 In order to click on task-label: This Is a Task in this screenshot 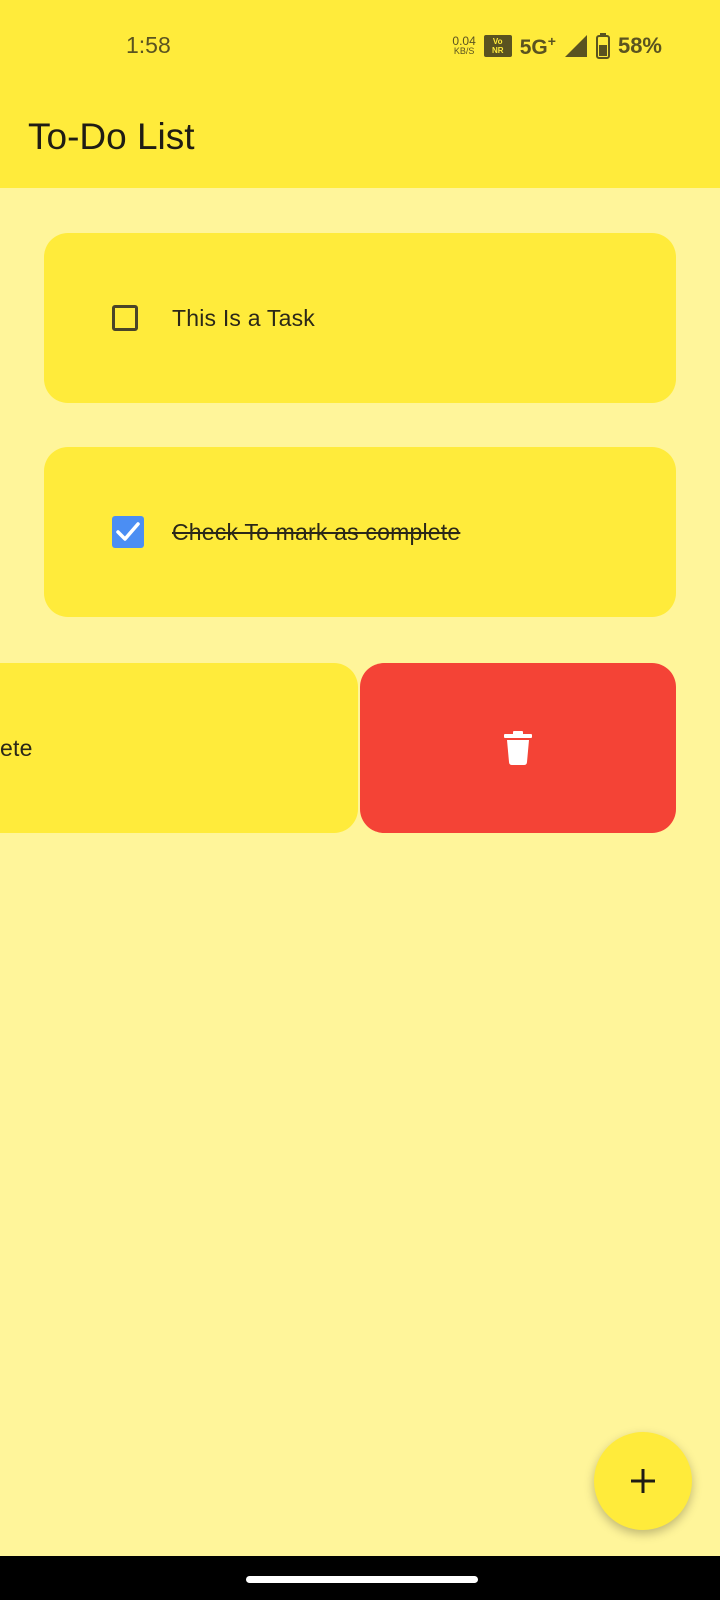, I will do `click(243, 317)`.